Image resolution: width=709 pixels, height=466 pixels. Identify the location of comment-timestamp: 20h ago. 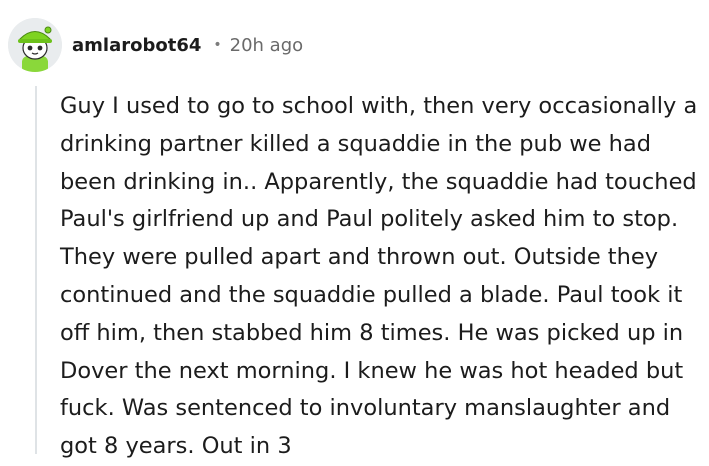
(267, 45).